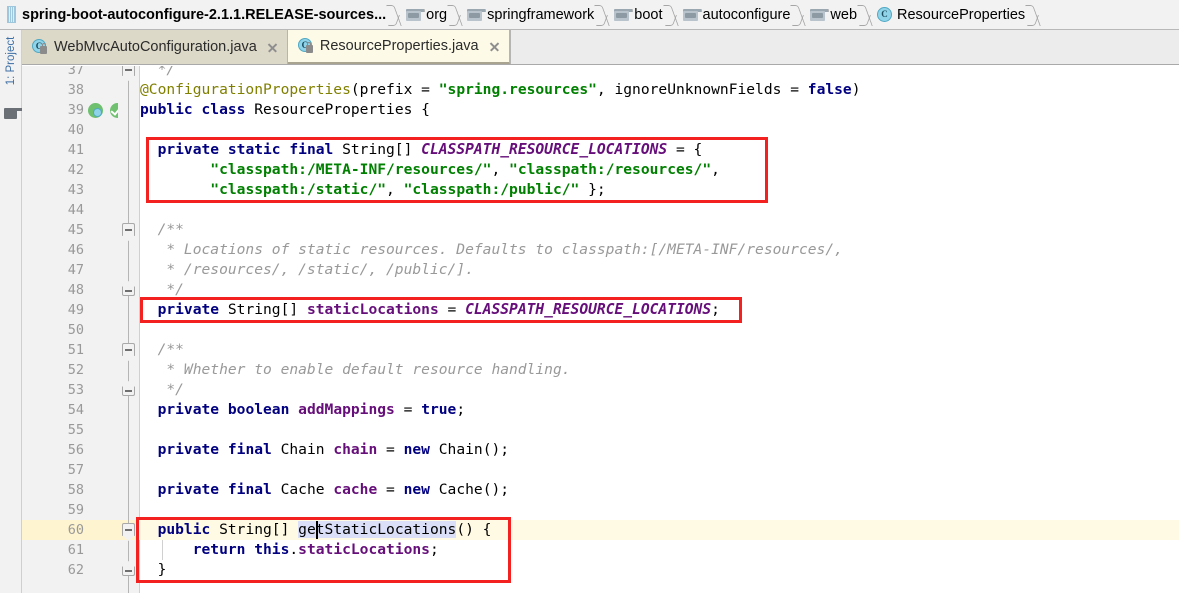  I want to click on code-token: String[], so click(267, 309).